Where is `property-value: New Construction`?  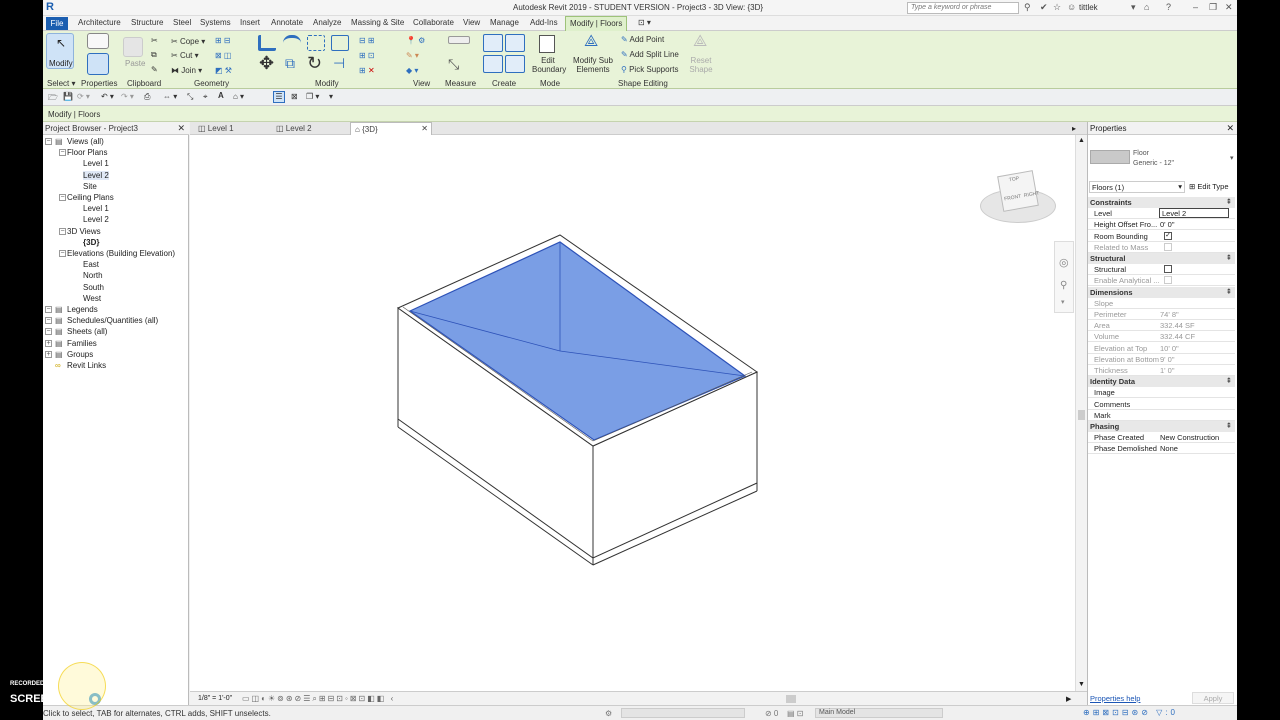 property-value: New Construction is located at coordinates (1189, 437).